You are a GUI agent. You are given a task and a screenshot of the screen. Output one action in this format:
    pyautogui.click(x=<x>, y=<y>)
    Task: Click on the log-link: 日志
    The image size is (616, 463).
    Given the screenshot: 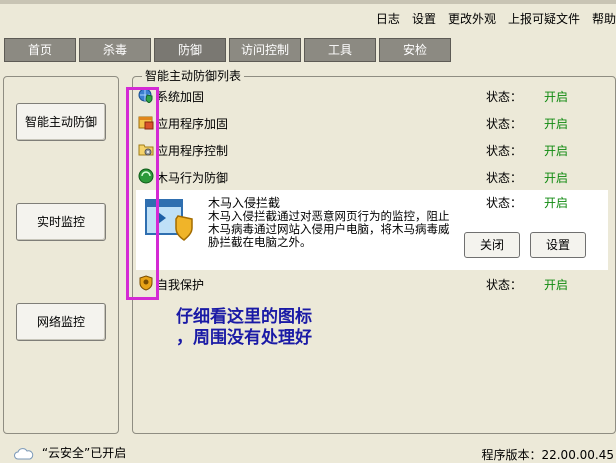 What is the action you would take?
    pyautogui.click(x=388, y=19)
    